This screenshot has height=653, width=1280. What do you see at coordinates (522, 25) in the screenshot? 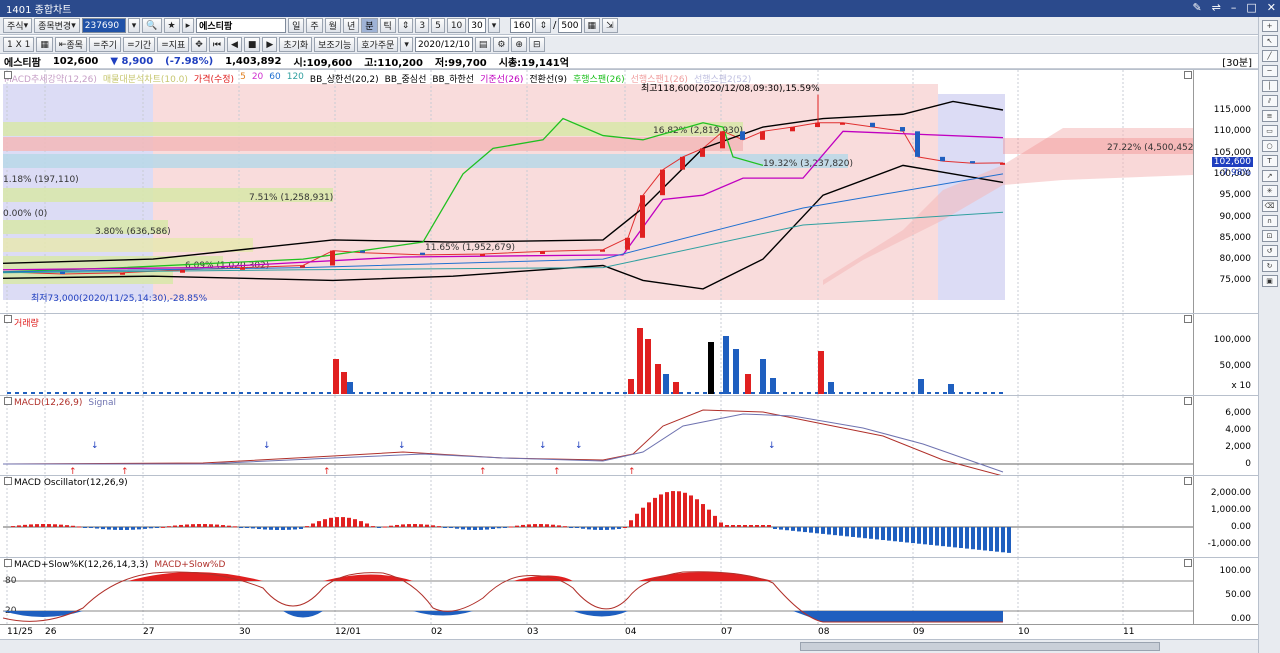
I see `bar-count-input: 160` at bounding box center [522, 25].